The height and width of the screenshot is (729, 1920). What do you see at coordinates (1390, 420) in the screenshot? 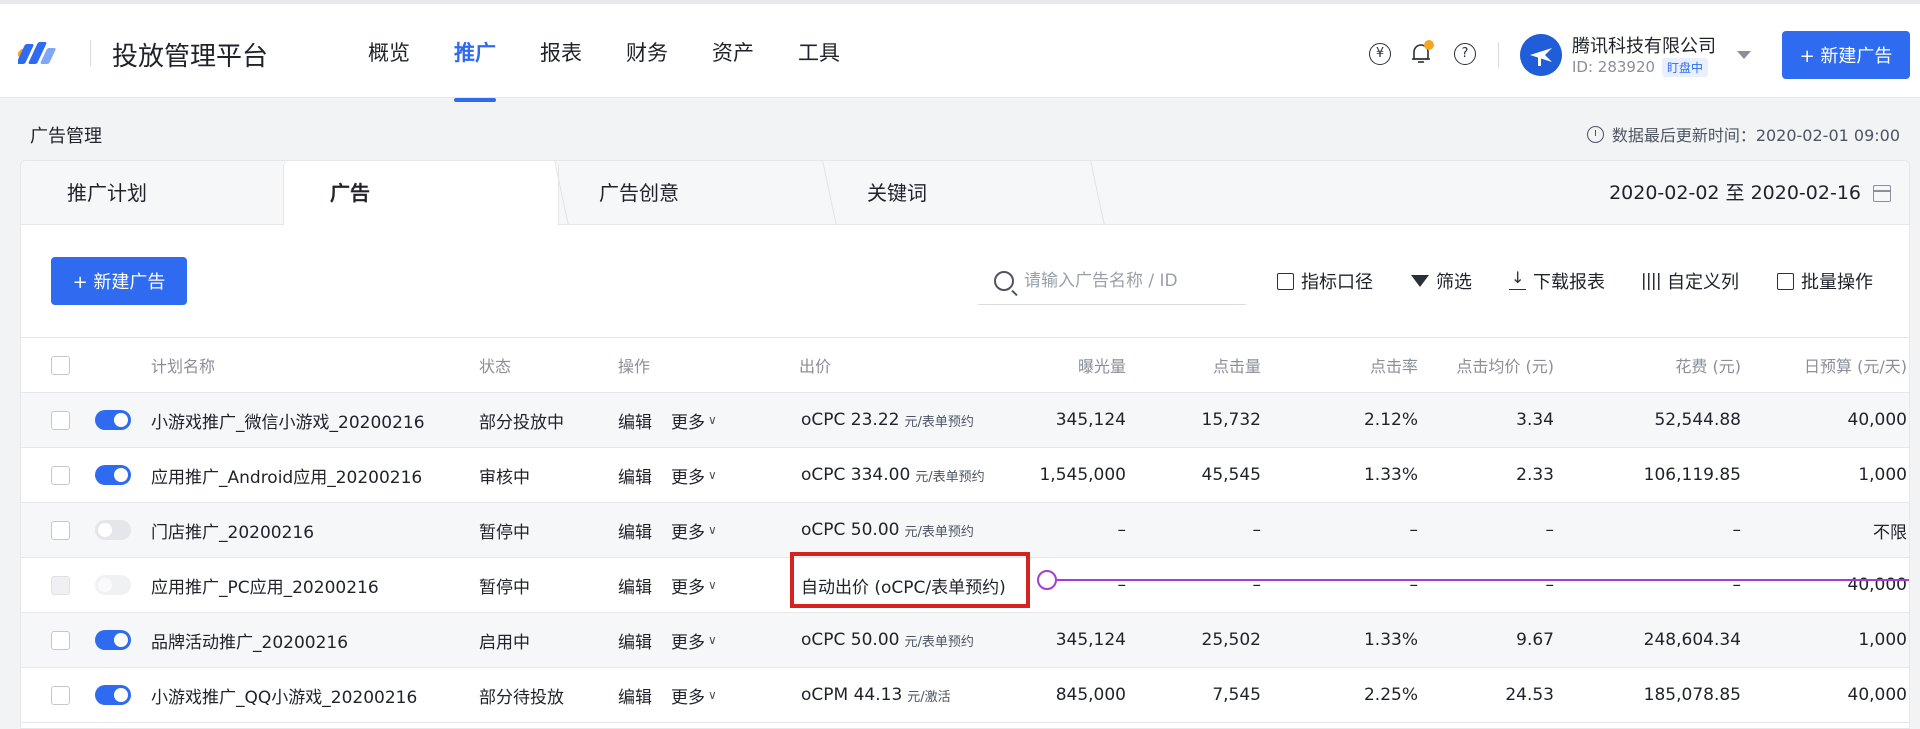
I see `ctr: 2.12%` at bounding box center [1390, 420].